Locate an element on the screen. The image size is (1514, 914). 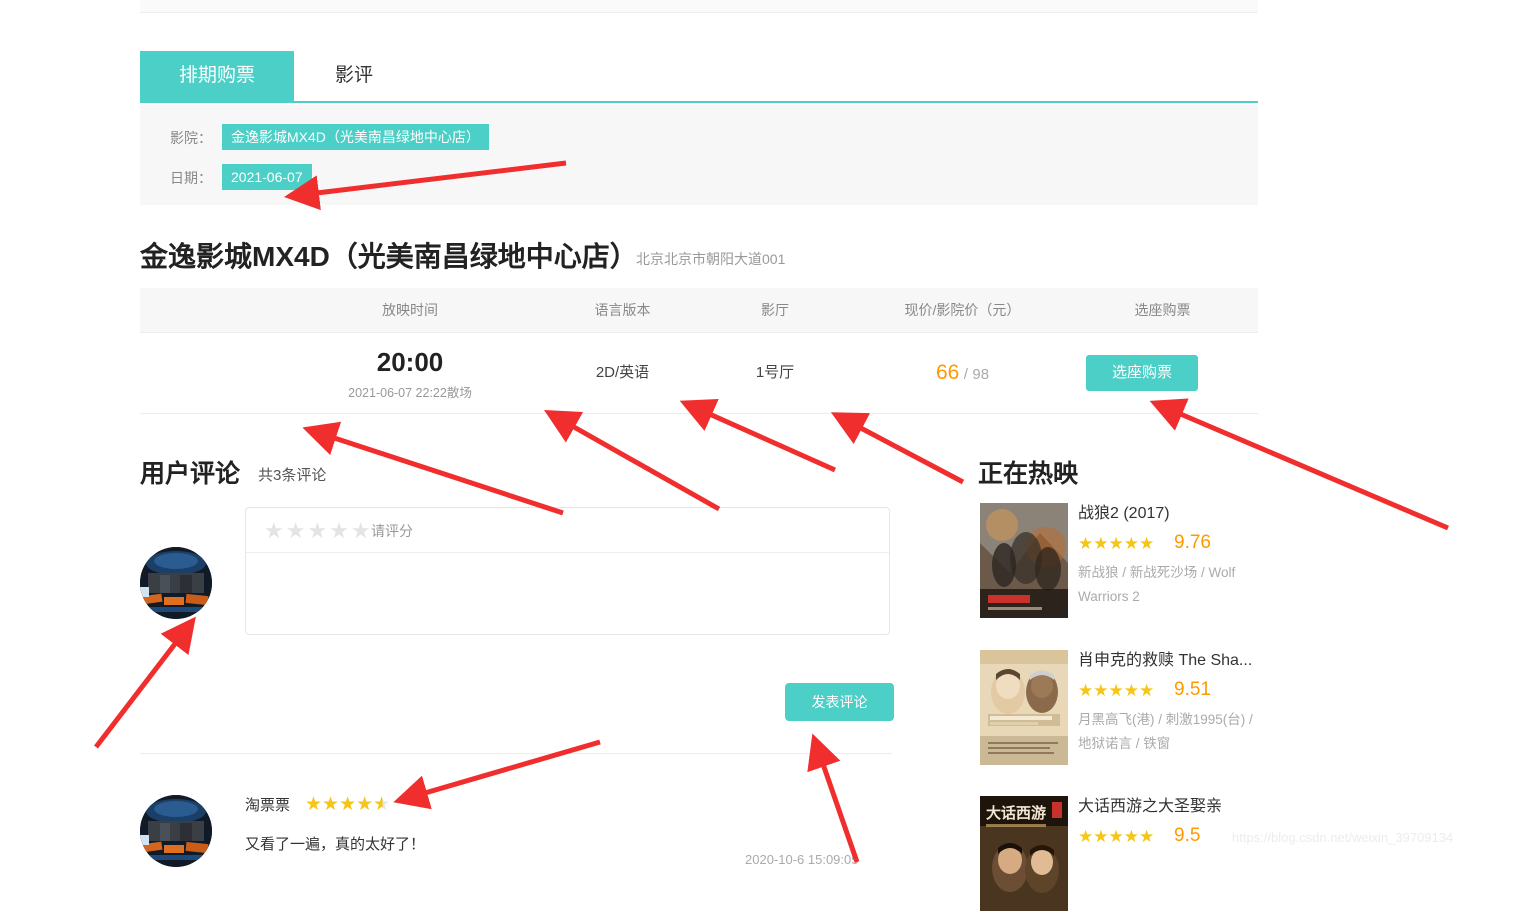
comments-count: 共3条评论 is located at coordinates (292, 475).